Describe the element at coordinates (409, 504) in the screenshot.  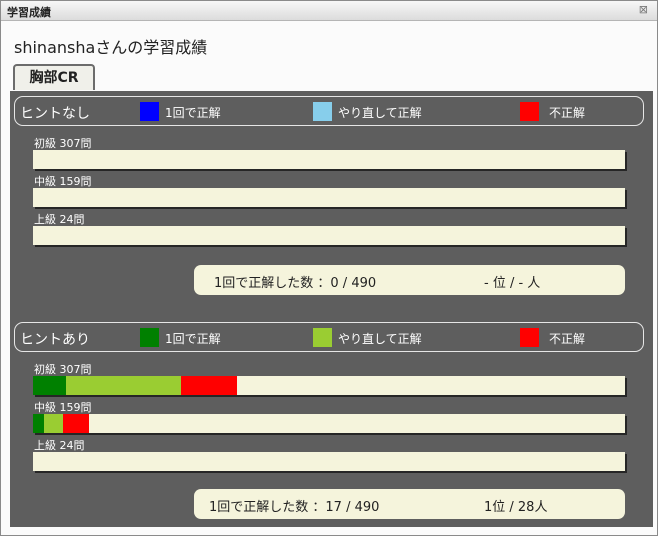
I see `stats-box-with-hint: 1回で正解した数 ：17 / 490 1位 / 28人` at that location.